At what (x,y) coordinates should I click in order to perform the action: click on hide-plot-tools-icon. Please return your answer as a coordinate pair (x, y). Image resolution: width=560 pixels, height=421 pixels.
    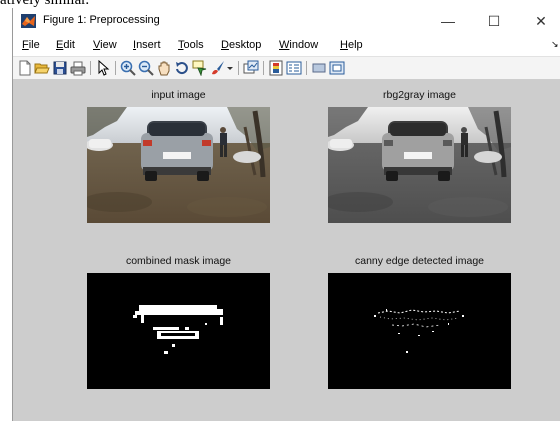
    Looking at the image, I should click on (319, 68).